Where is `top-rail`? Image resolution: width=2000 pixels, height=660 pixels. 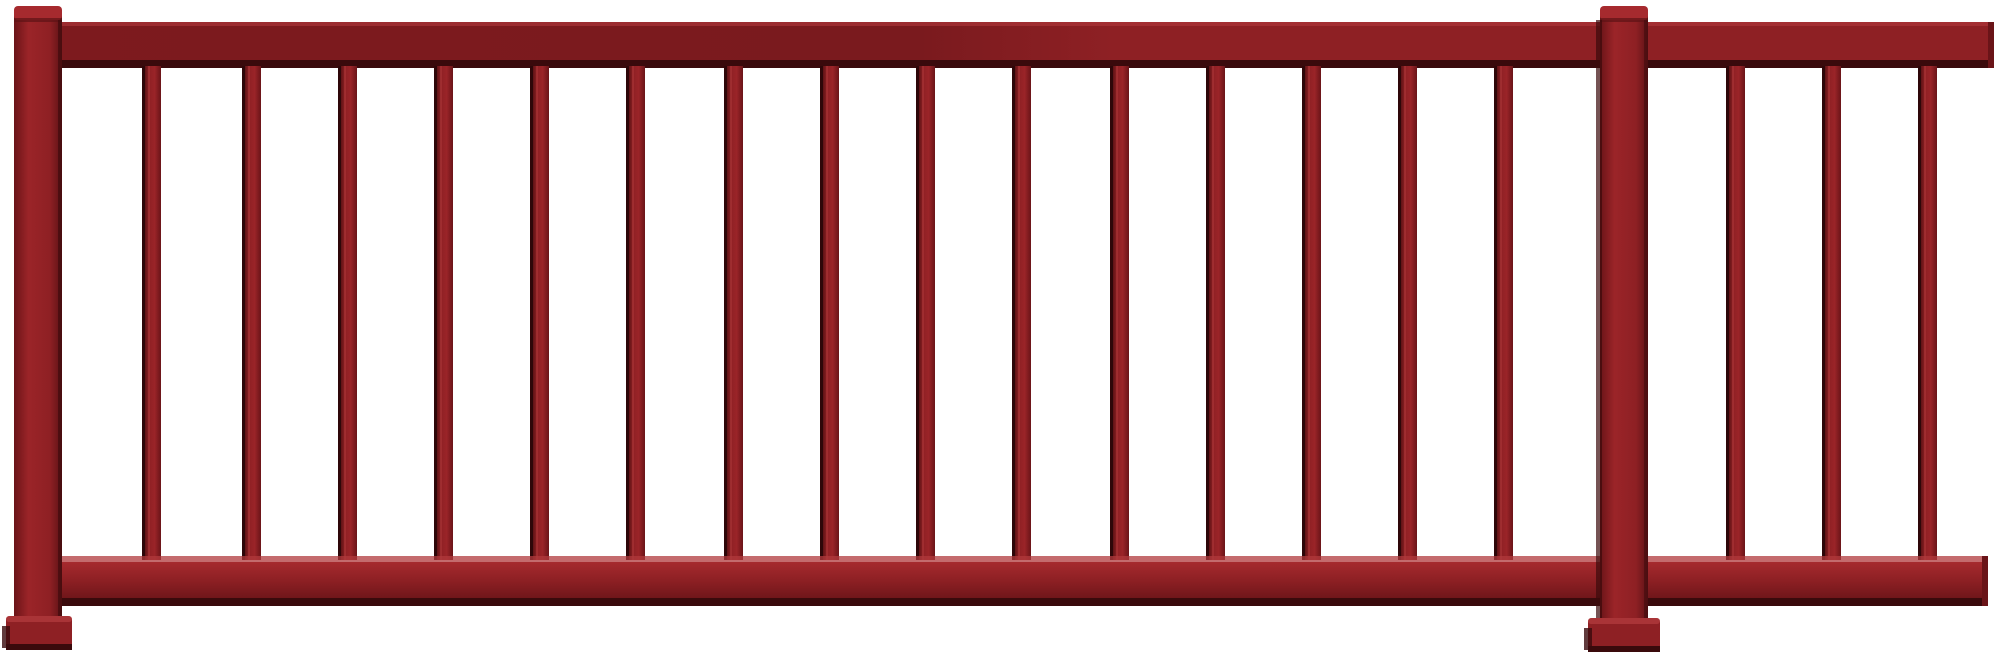
top-rail is located at coordinates (1017, 45).